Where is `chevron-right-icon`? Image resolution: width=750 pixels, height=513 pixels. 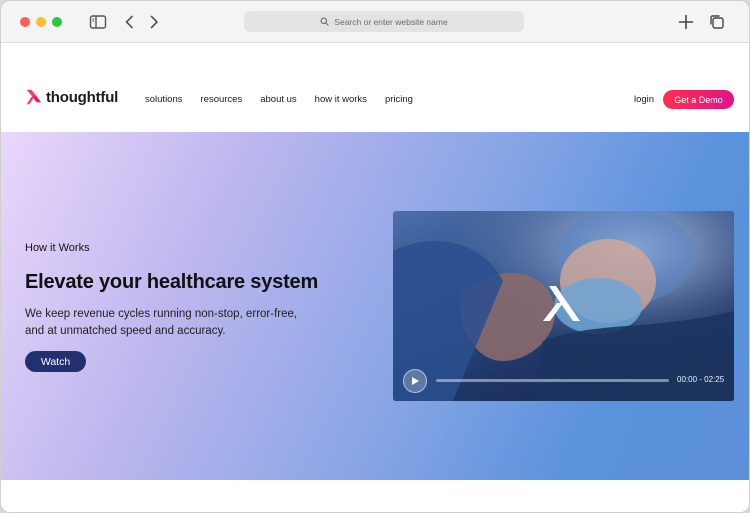
chevron-right-icon is located at coordinates (154, 22).